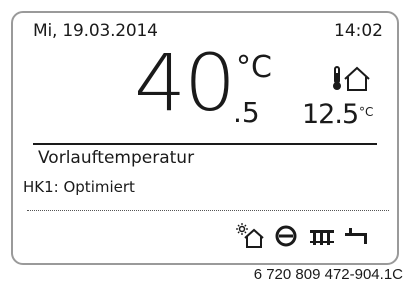 This screenshot has height=288, width=409. I want to click on thermometer-house-icon, so click(351, 78).